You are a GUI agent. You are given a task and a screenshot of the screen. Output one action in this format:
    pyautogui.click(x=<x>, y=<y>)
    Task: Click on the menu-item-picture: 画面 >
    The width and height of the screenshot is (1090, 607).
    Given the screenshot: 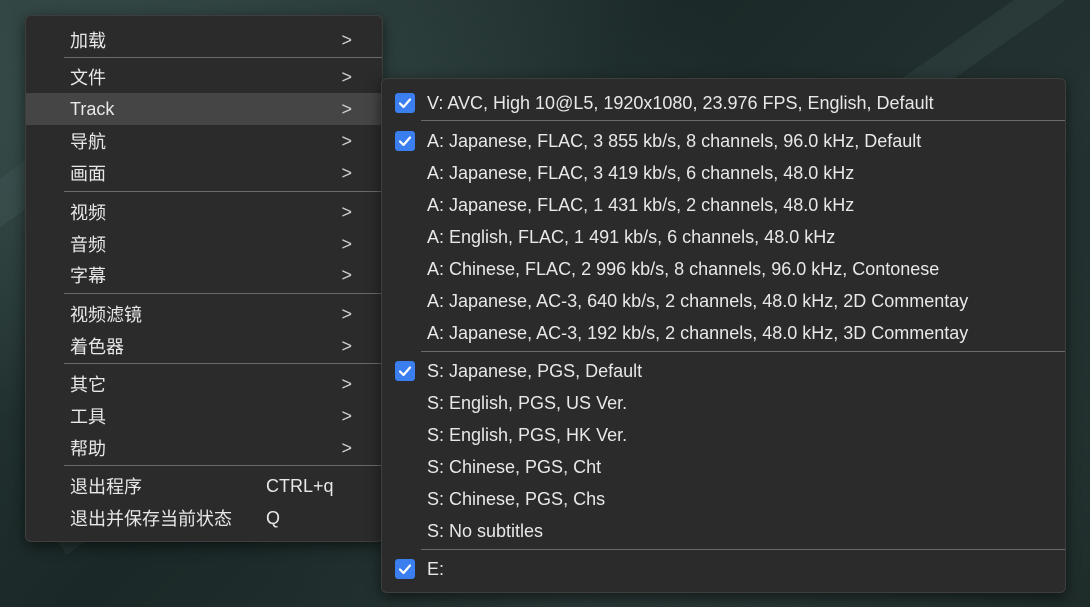 What is the action you would take?
    pyautogui.click(x=204, y=173)
    